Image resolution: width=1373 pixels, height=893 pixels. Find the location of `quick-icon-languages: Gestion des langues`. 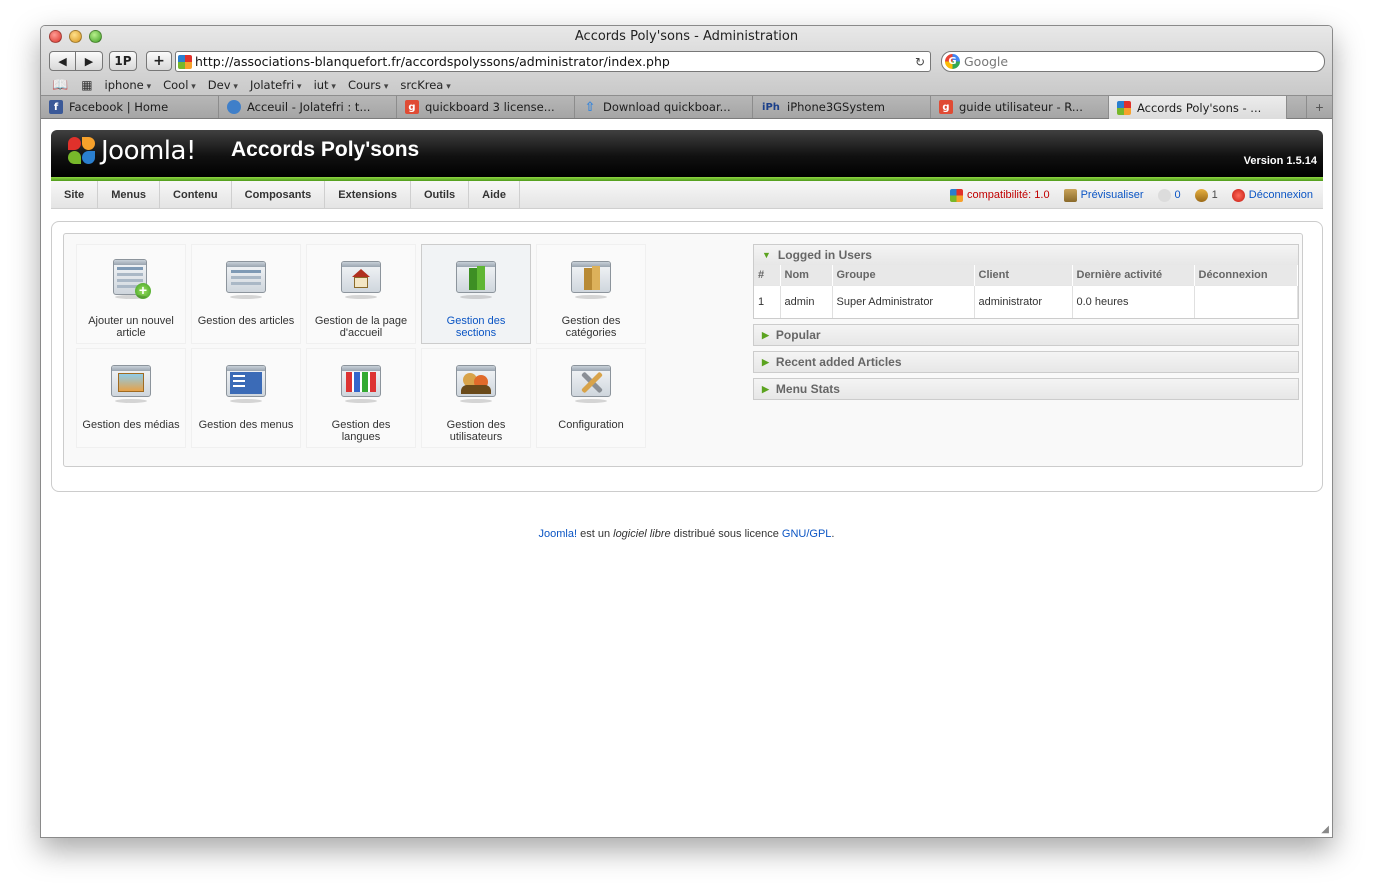

quick-icon-languages: Gestion des langues is located at coordinates (361, 398).